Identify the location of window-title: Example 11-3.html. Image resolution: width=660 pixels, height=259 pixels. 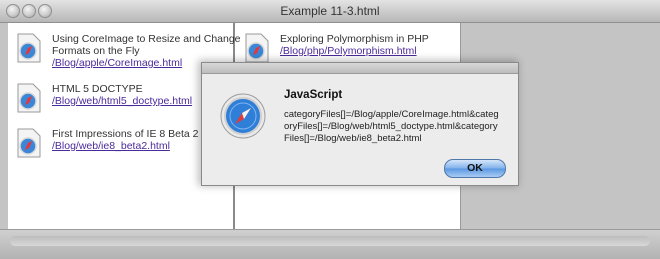
(330, 11).